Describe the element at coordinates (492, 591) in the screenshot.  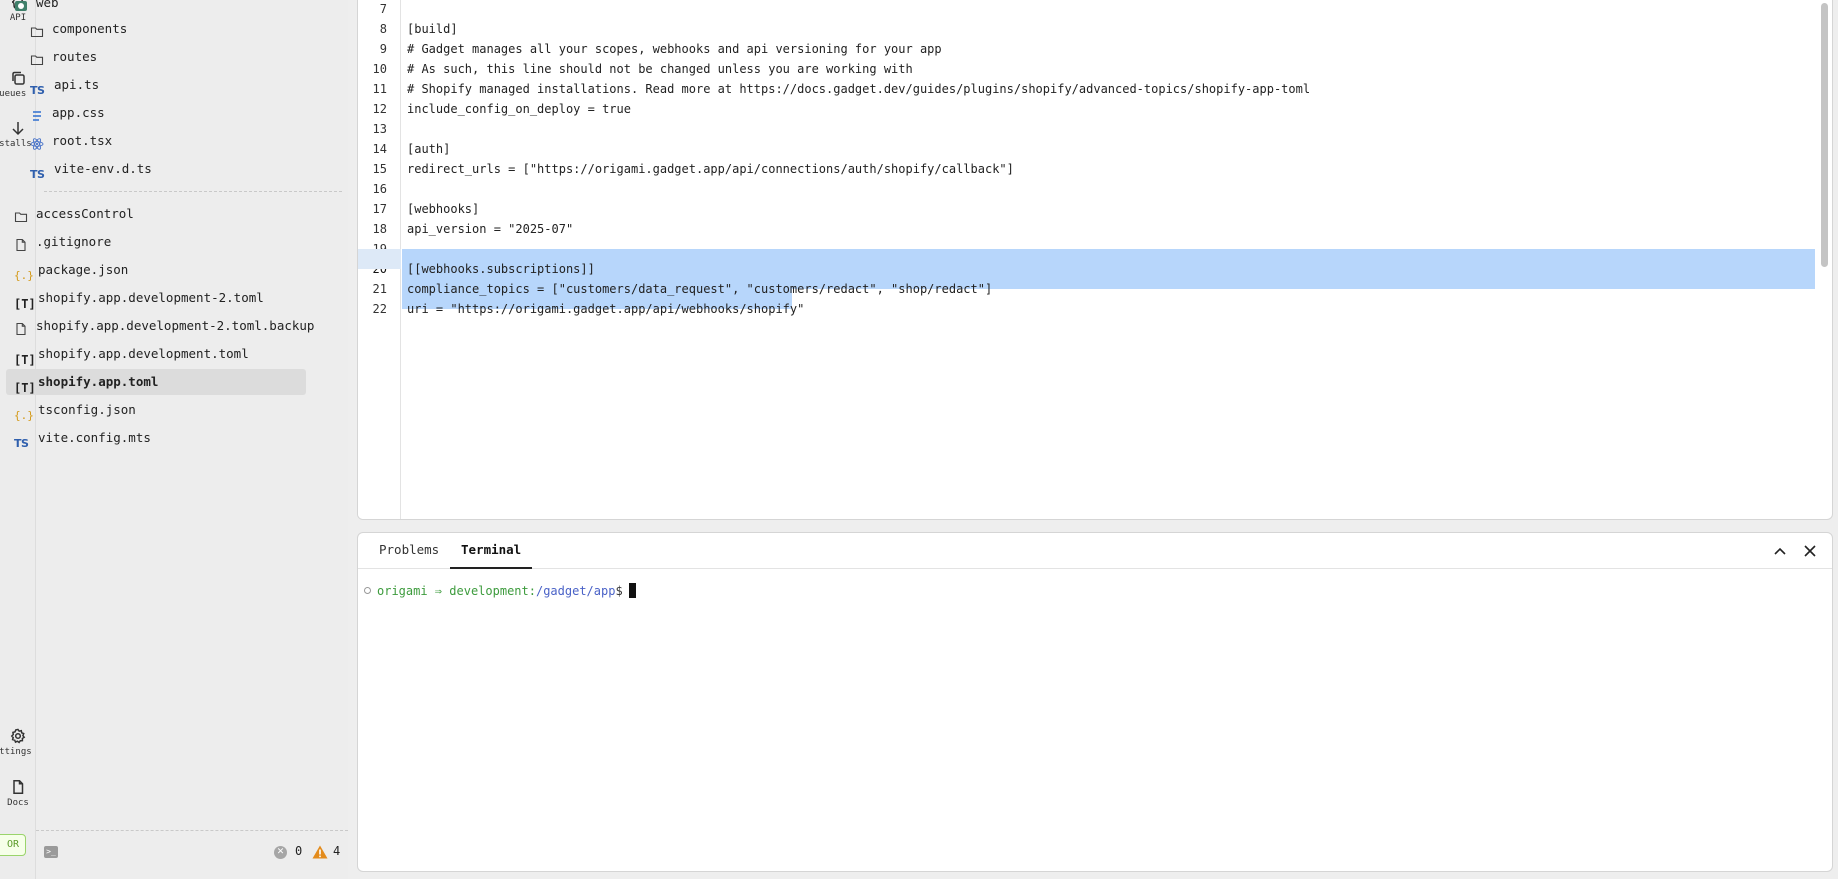
I see `prompt-environment: development:` at that location.